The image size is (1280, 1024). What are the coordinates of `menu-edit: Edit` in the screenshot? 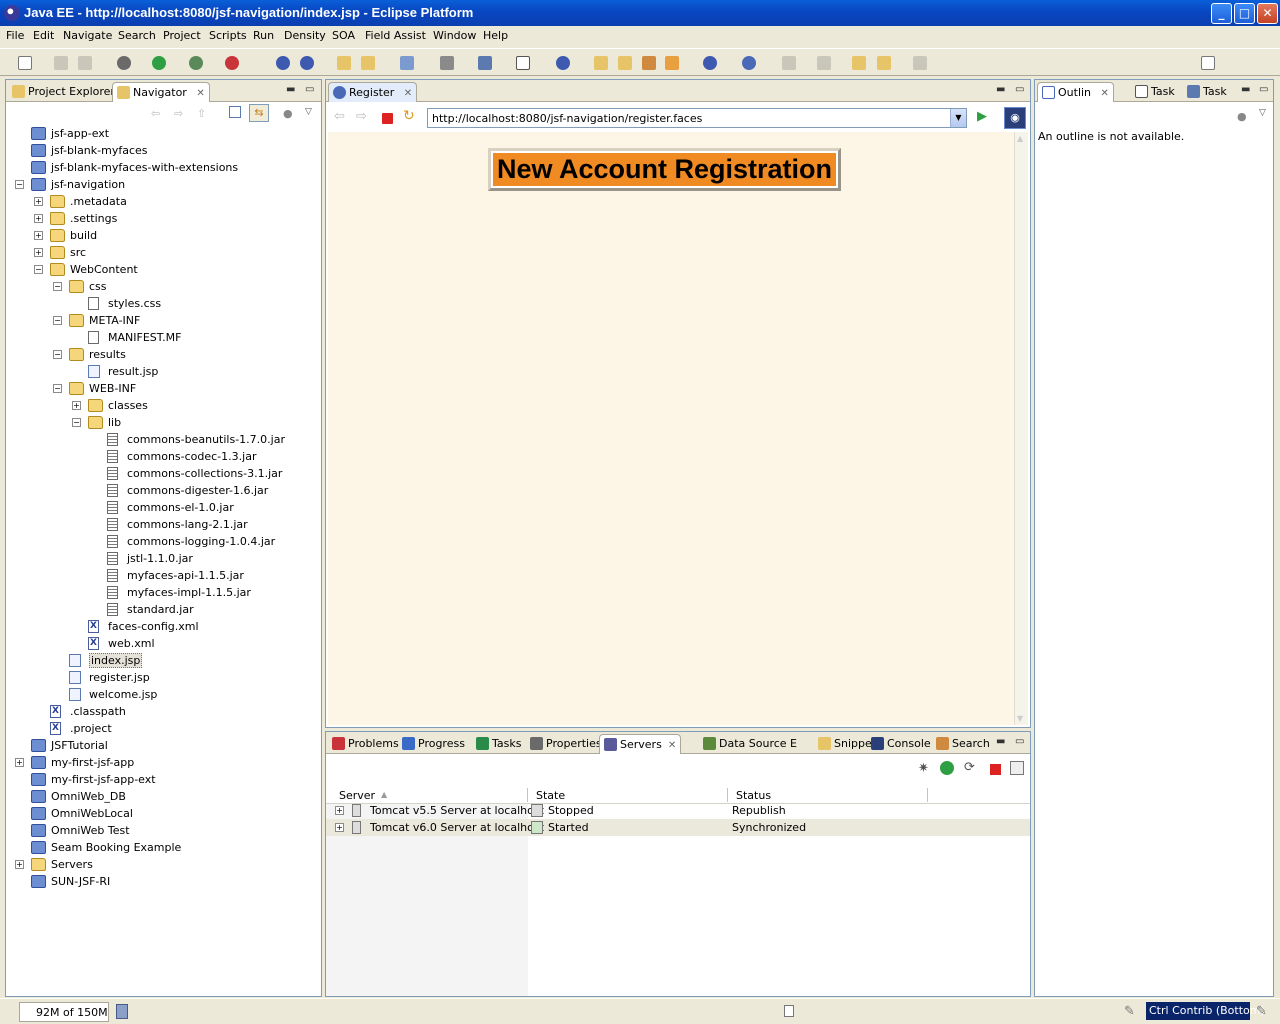 It's located at (43, 35).